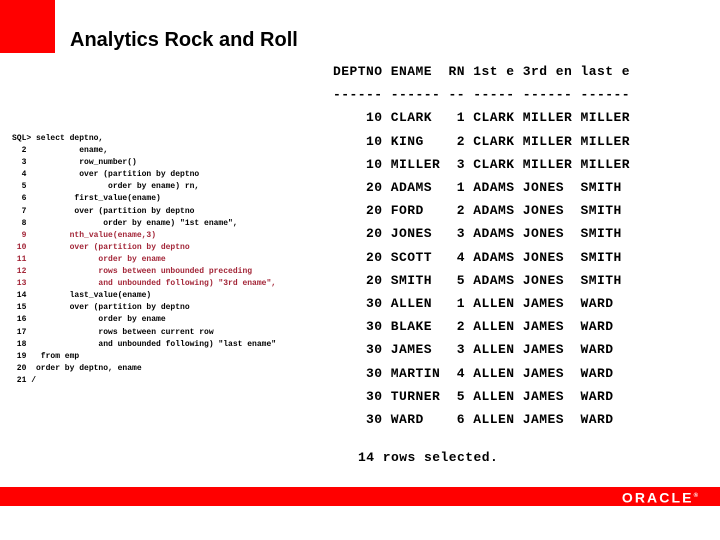 The height and width of the screenshot is (540, 720). I want to click on oracle-logo: ORACLE®, so click(660, 497).